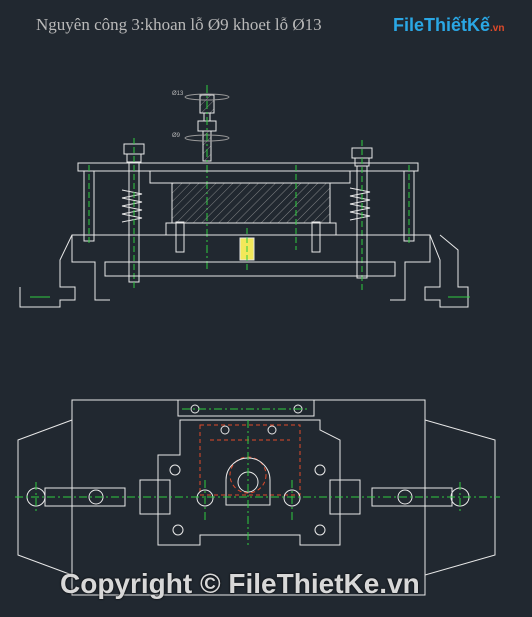 This screenshot has width=532, height=617. What do you see at coordinates (176, 136) in the screenshot?
I see `tool-label-2: Ø9` at bounding box center [176, 136].